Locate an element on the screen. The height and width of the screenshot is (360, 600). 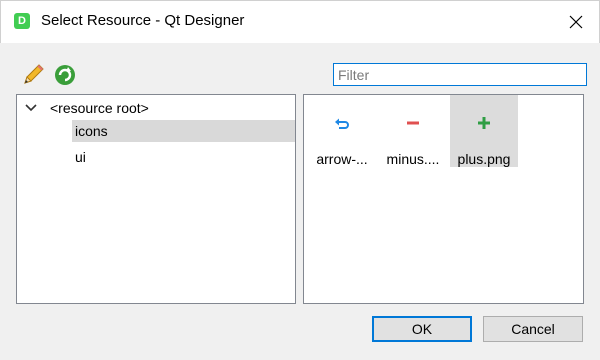
pencil-icon is located at coordinates (34, 74).